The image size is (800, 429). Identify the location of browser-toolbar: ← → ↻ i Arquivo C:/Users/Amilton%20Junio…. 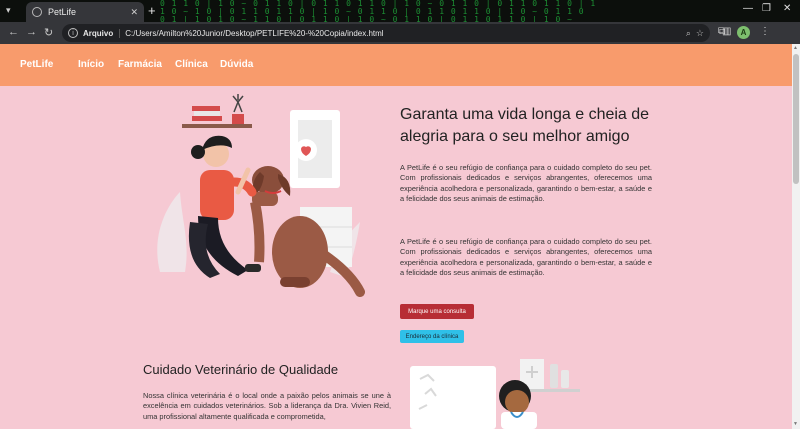
(400, 33).